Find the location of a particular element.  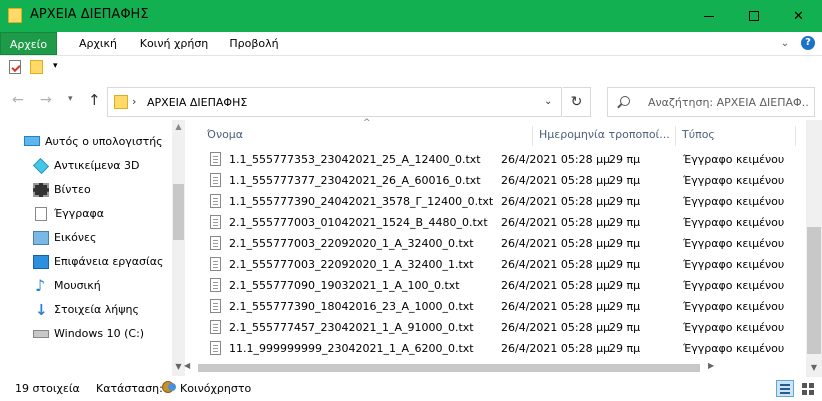

breadcrumb-chevron-icon: › is located at coordinates (134, 101).